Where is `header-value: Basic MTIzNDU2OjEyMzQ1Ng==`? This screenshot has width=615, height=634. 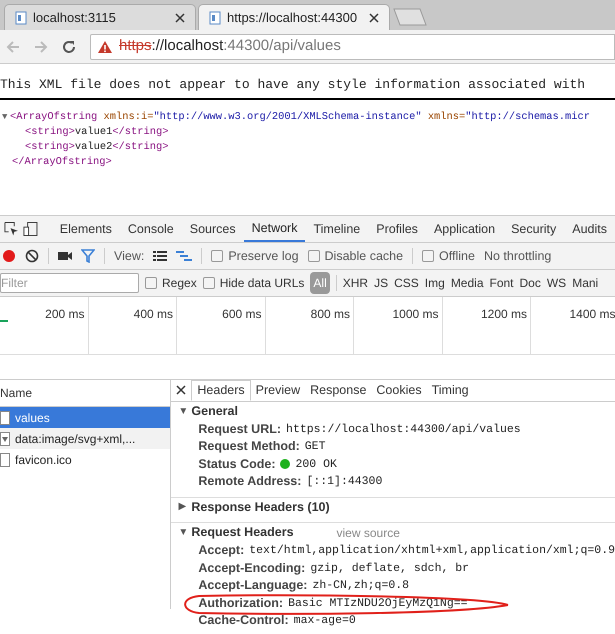
header-value: Basic MTIzNDU2OjEyMzQ1Ng== is located at coordinates (378, 604).